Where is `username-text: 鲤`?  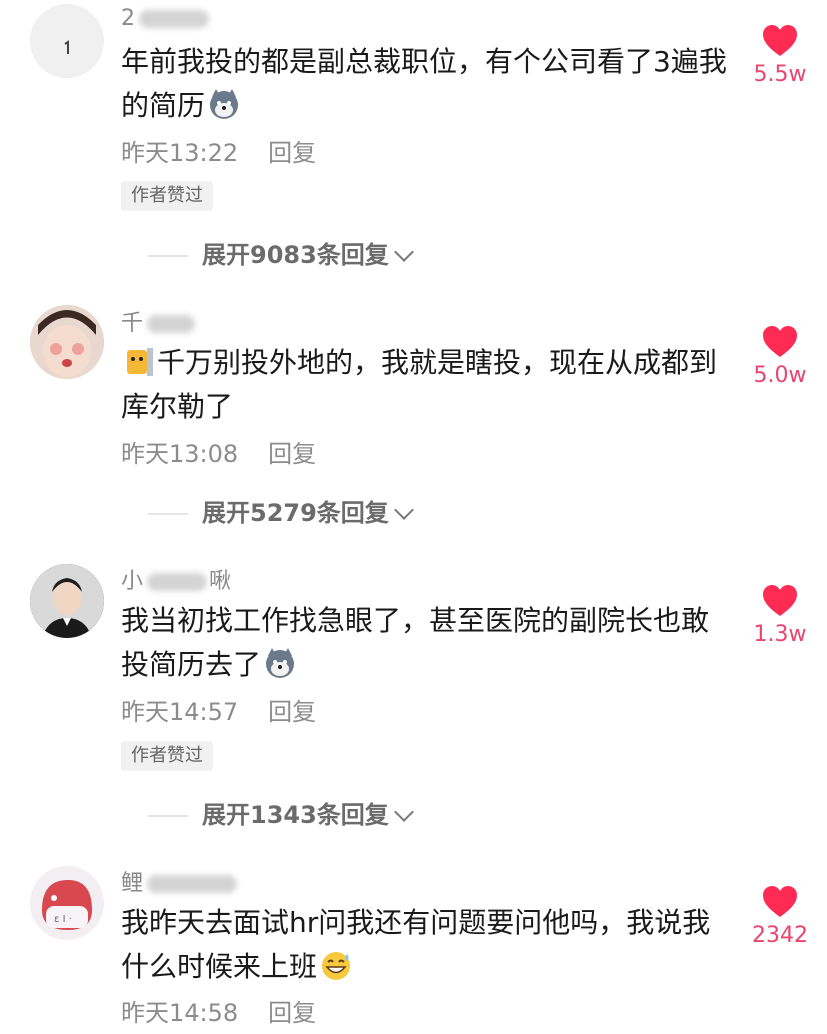
username-text: 鲤 is located at coordinates (132, 883).